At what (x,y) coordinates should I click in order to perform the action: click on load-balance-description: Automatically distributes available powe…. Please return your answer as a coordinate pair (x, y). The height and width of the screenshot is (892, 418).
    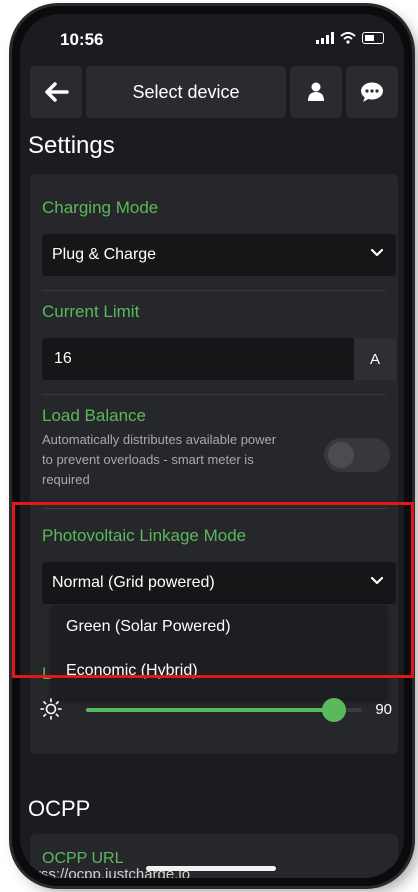
    Looking at the image, I should click on (159, 459).